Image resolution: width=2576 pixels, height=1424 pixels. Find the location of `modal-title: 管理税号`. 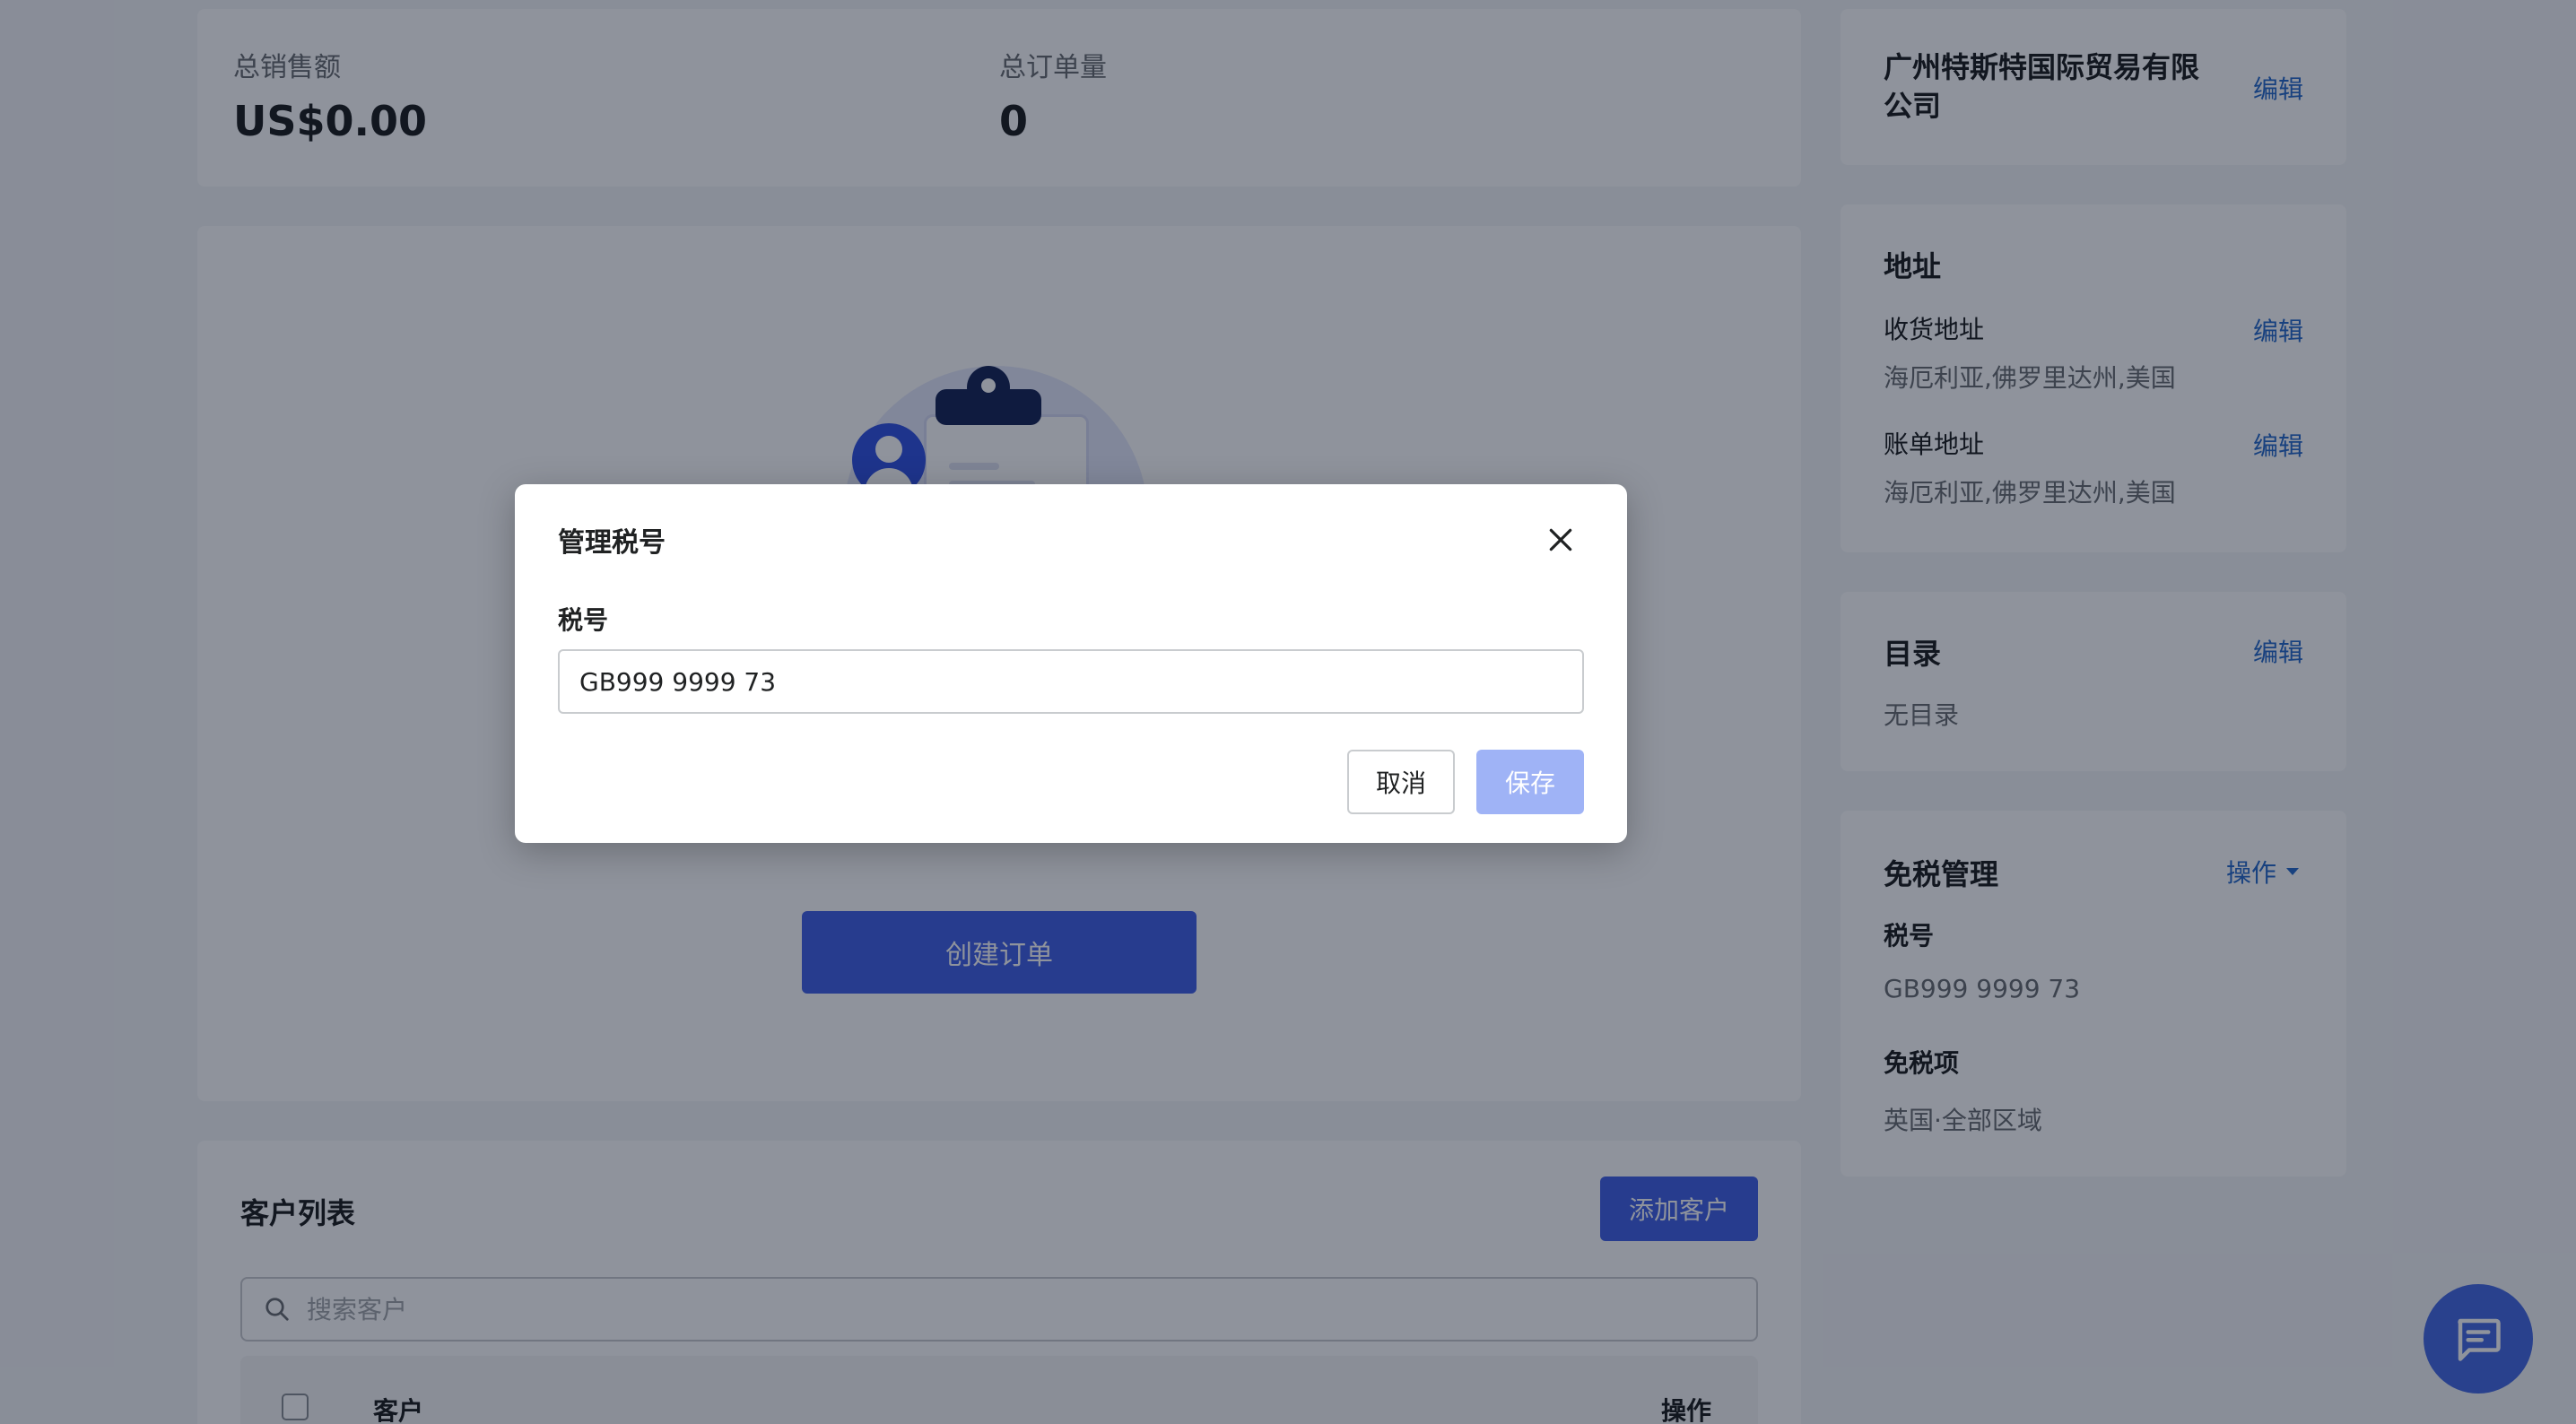

modal-title: 管理税号 is located at coordinates (612, 543).